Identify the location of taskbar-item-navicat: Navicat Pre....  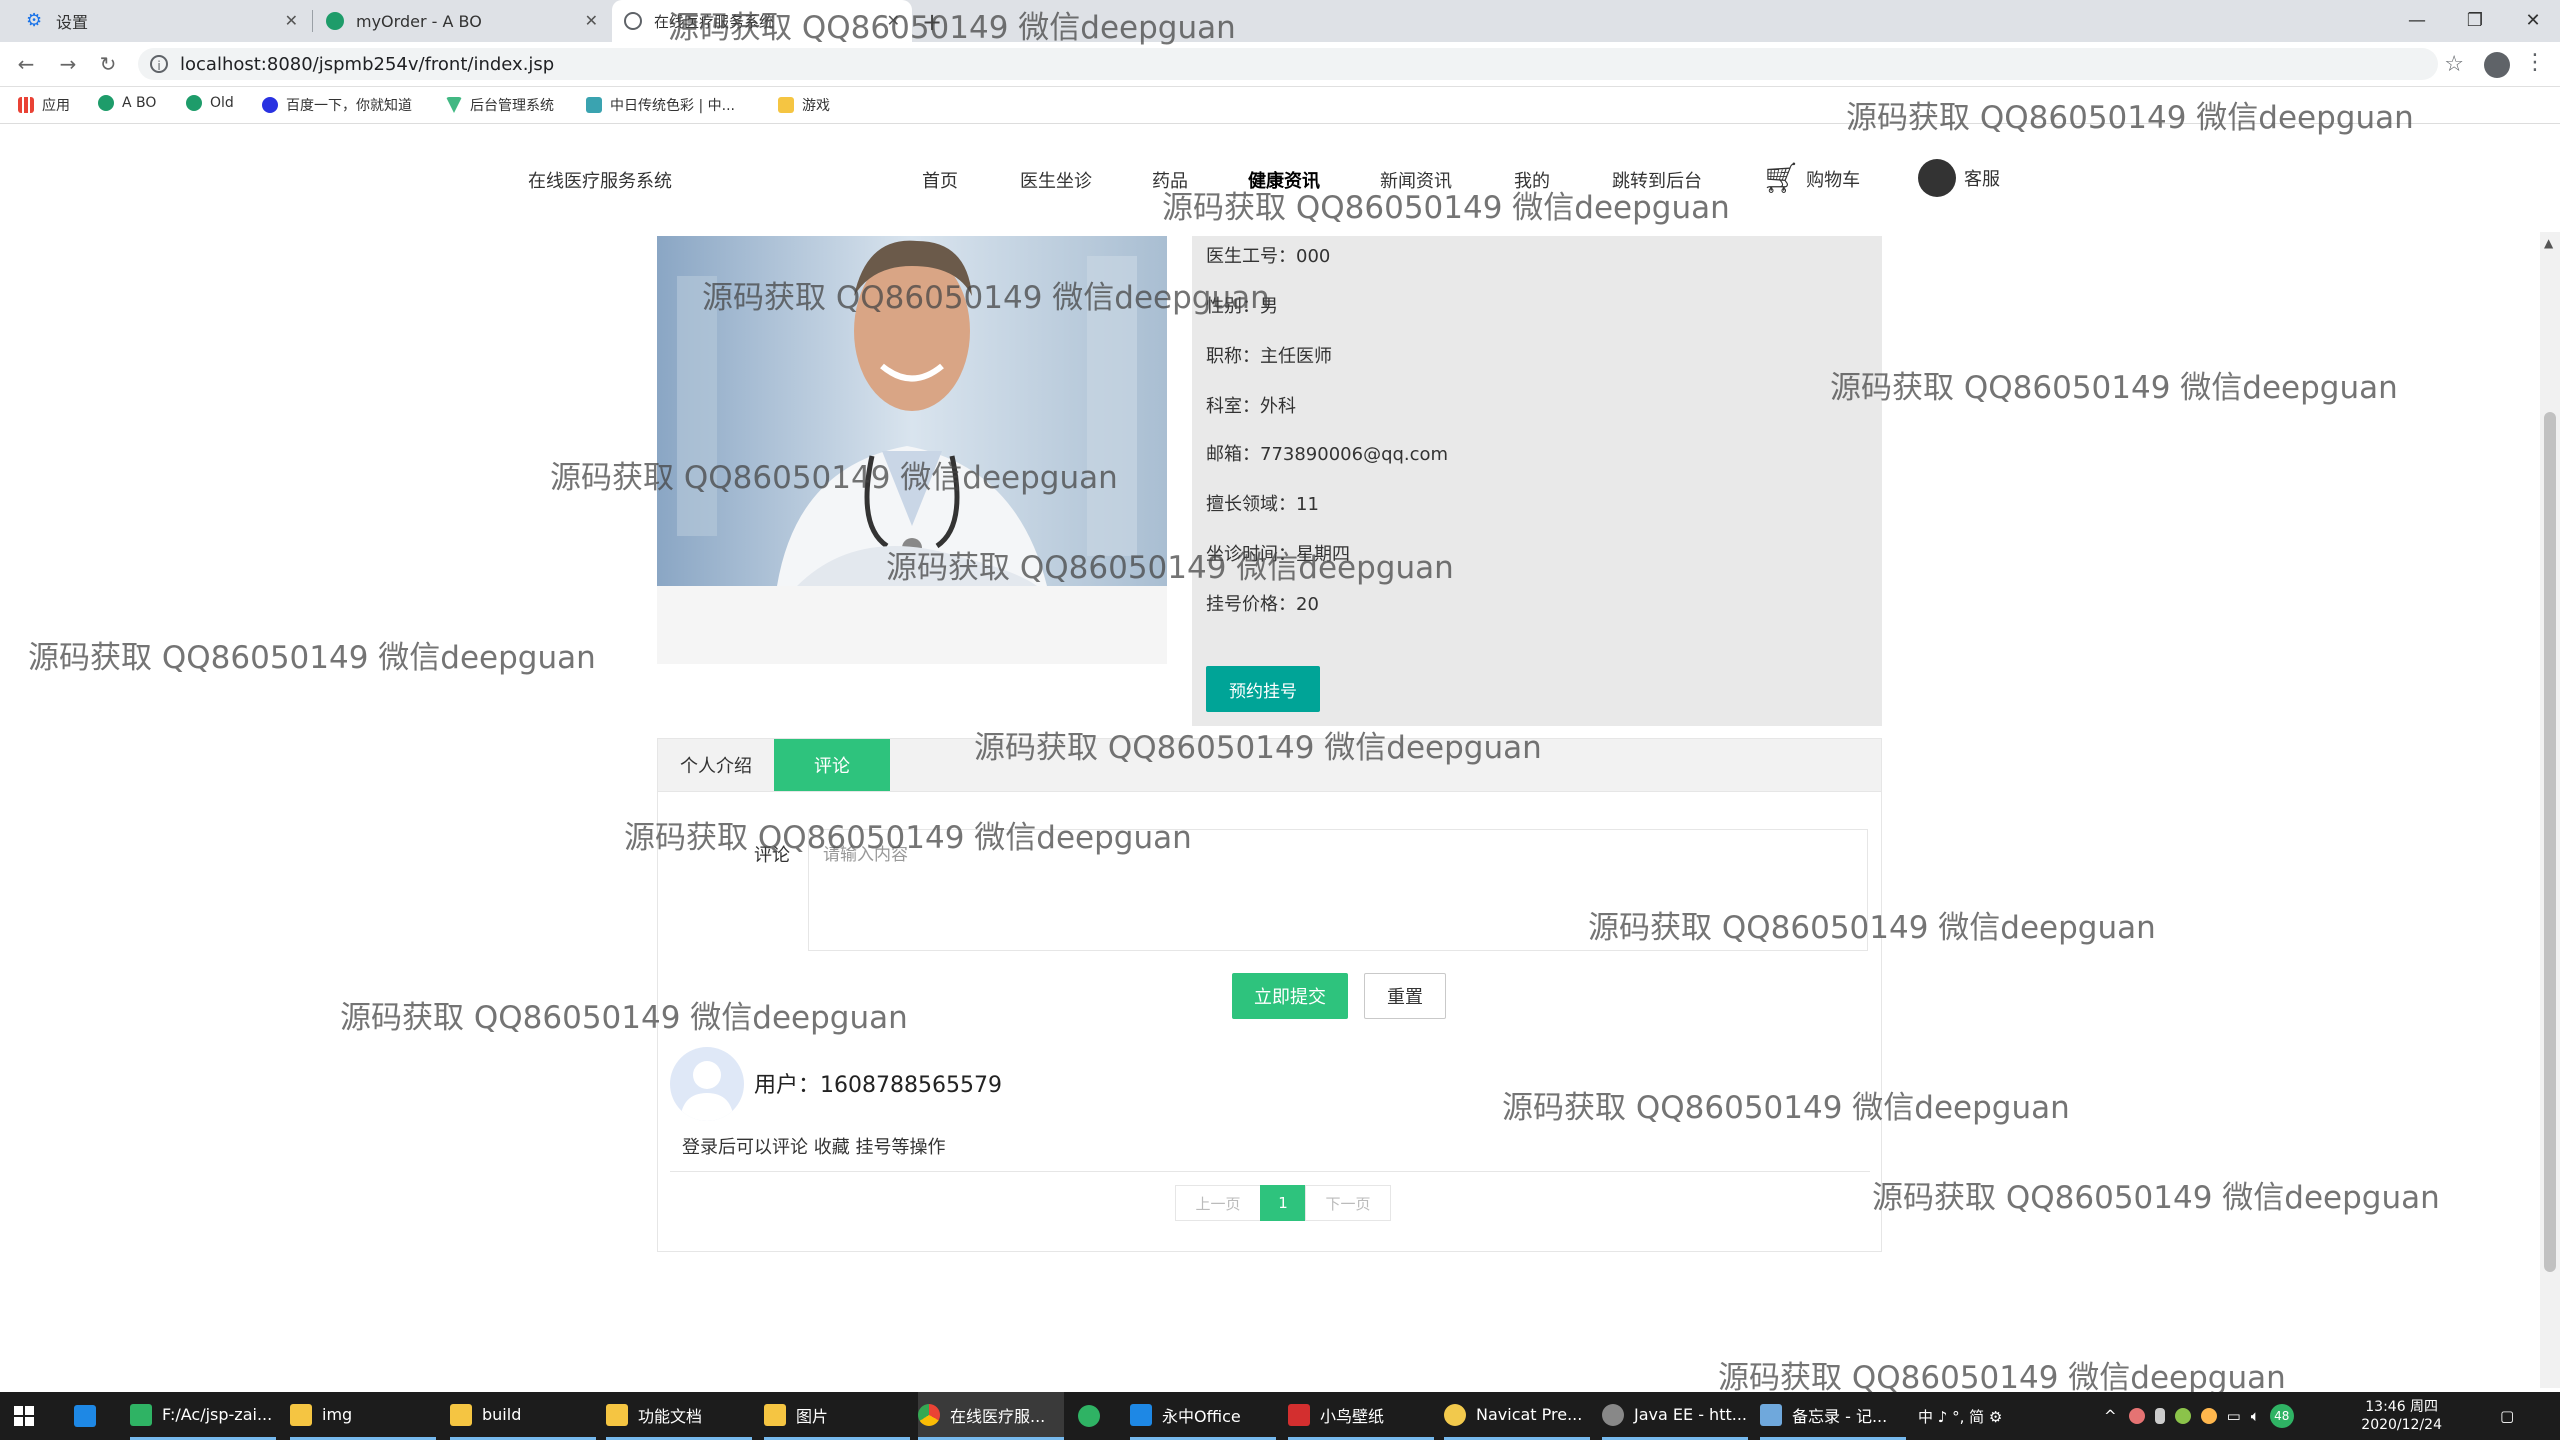
(1517, 1416).